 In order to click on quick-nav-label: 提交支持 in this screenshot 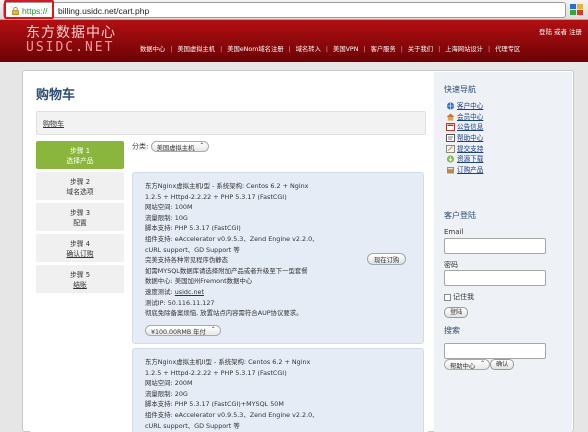, I will do `click(470, 148)`.